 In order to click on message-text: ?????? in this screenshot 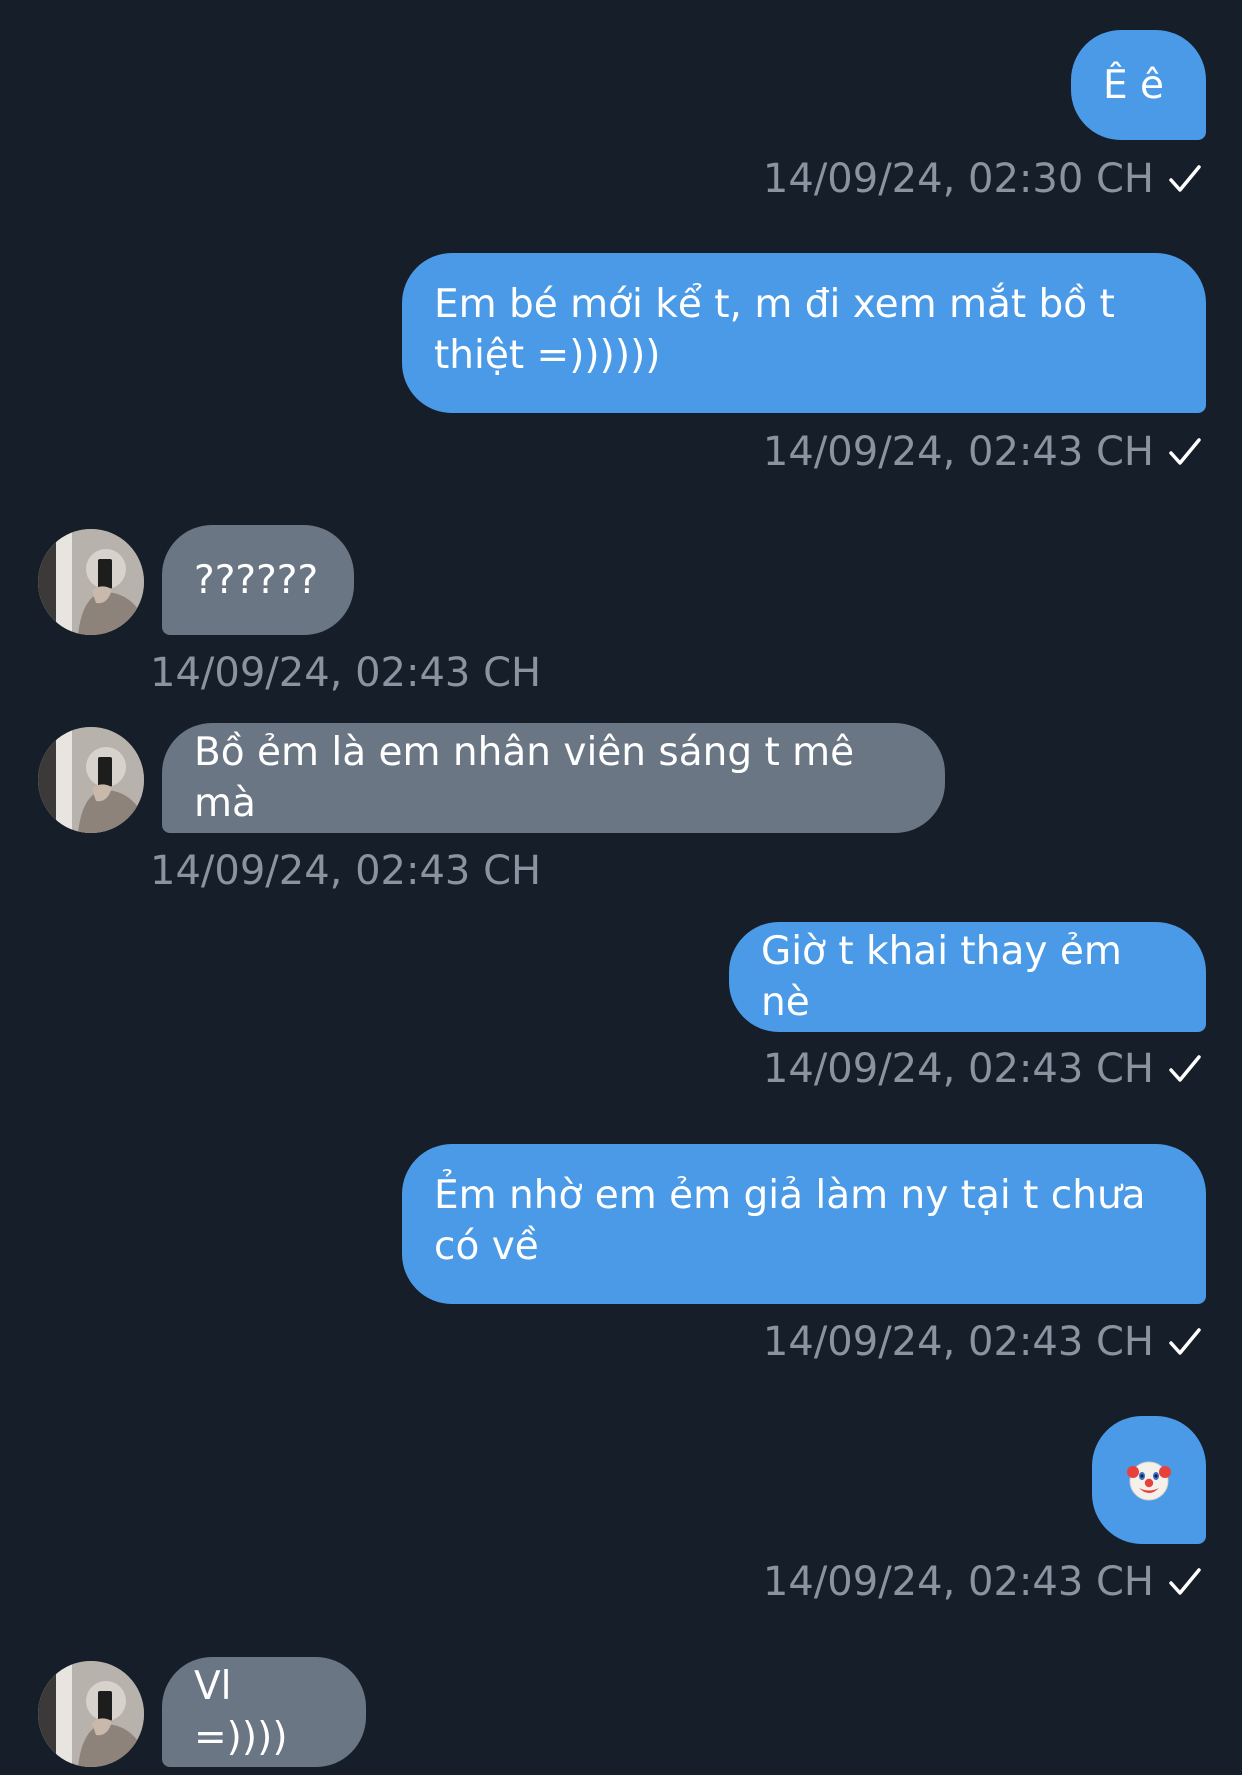, I will do `click(256, 580)`.